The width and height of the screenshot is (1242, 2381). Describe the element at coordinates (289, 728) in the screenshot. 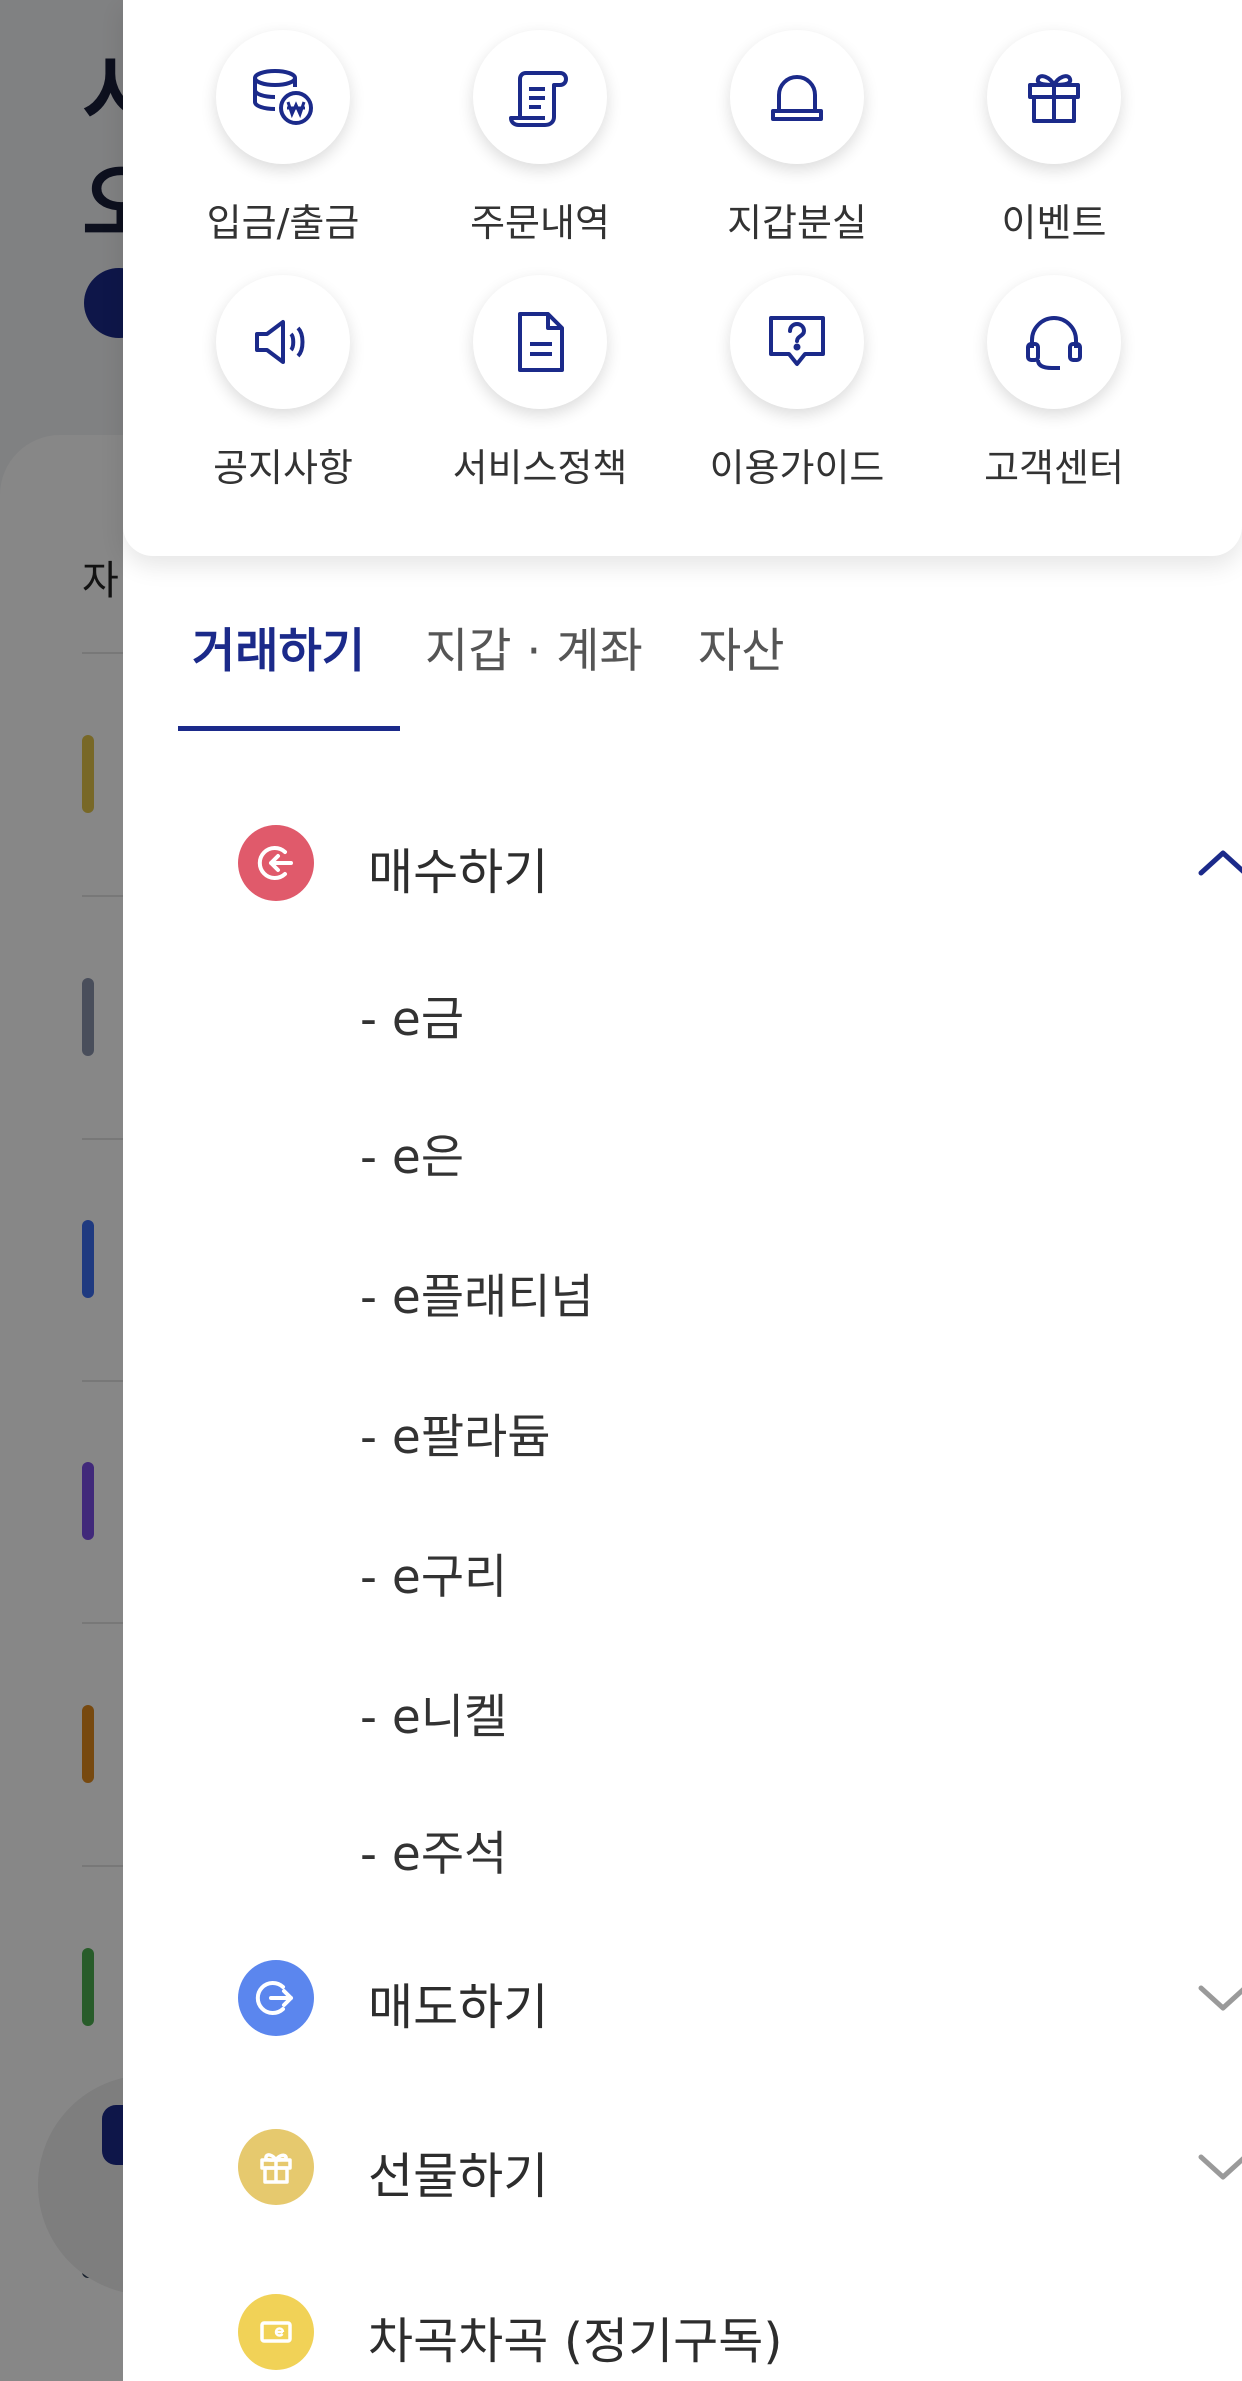

I see `active-tab-indicator` at that location.